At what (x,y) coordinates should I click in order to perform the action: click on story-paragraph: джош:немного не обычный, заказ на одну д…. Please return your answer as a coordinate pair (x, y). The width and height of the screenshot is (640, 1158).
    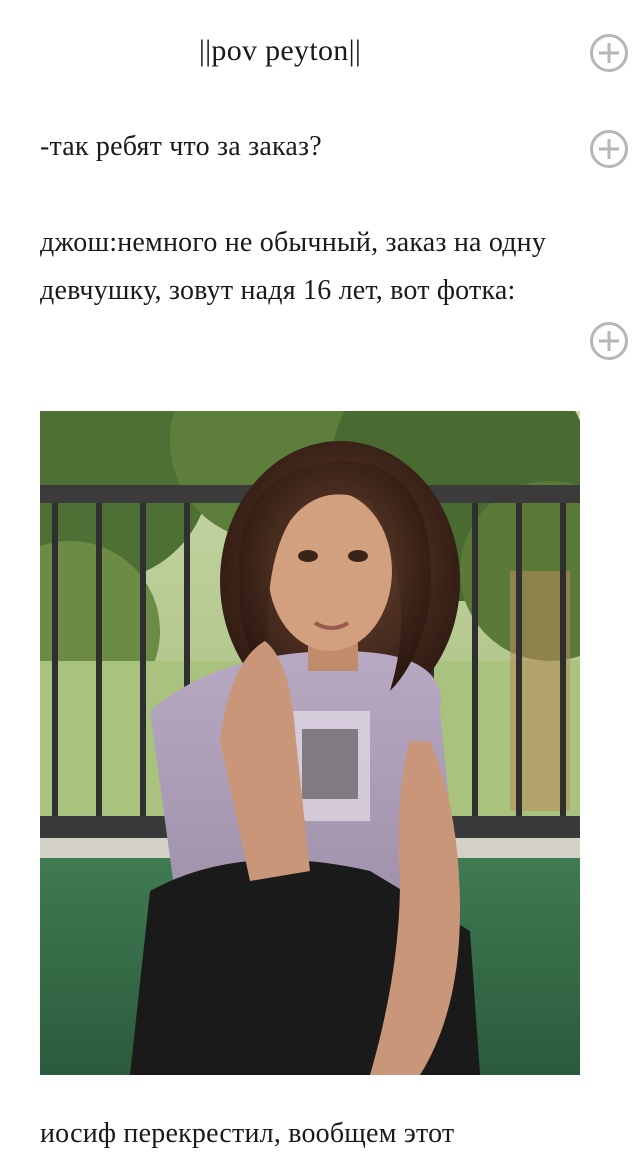
    Looking at the image, I should click on (293, 266).